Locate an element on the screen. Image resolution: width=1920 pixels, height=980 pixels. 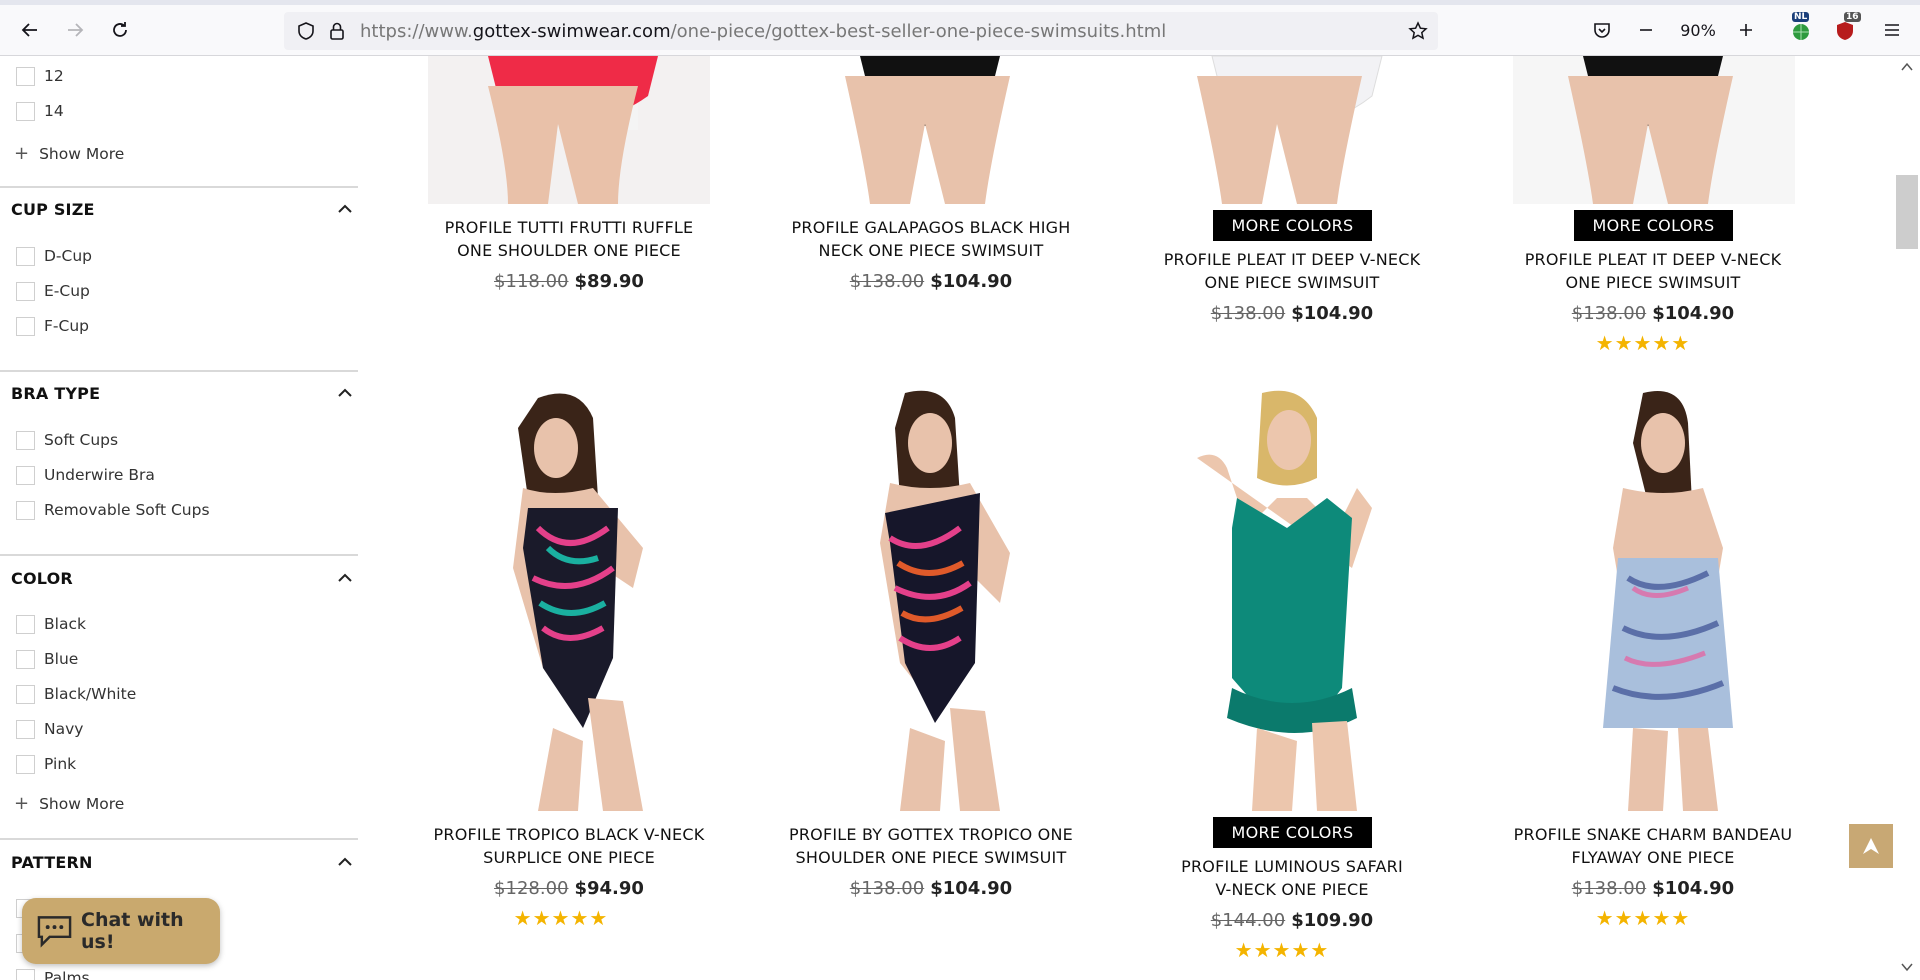
product-price: $144.00 $109.90 is located at coordinates (1292, 920).